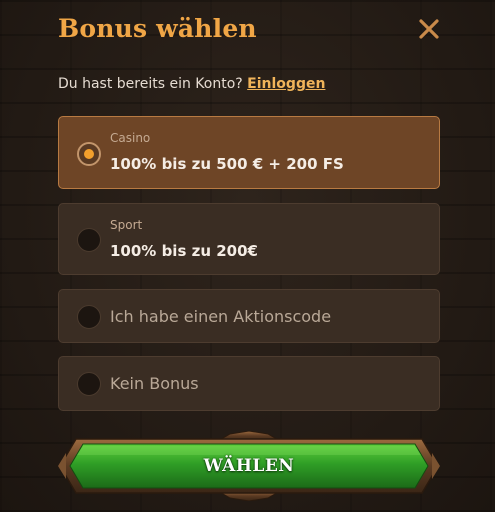 This screenshot has width=495, height=512. I want to click on login-link: Einloggen, so click(286, 84).